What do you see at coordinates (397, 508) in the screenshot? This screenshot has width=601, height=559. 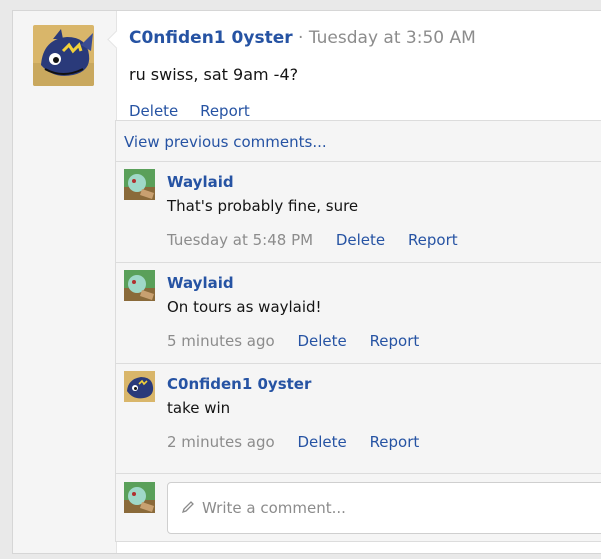 I see `comment-input` at bounding box center [397, 508].